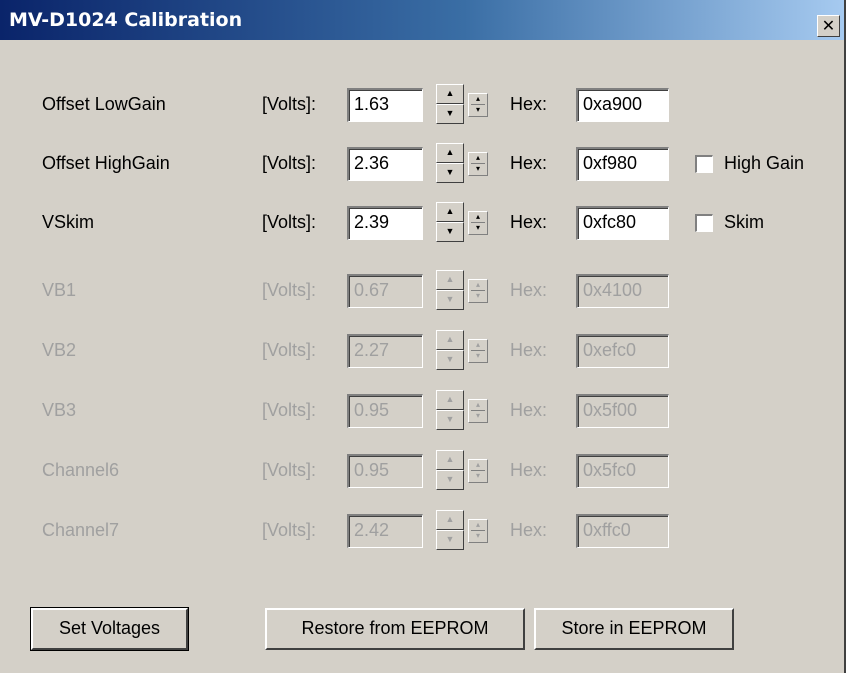 The image size is (849, 673). Describe the element at coordinates (704, 223) in the screenshot. I see `skim-checkbox` at that location.